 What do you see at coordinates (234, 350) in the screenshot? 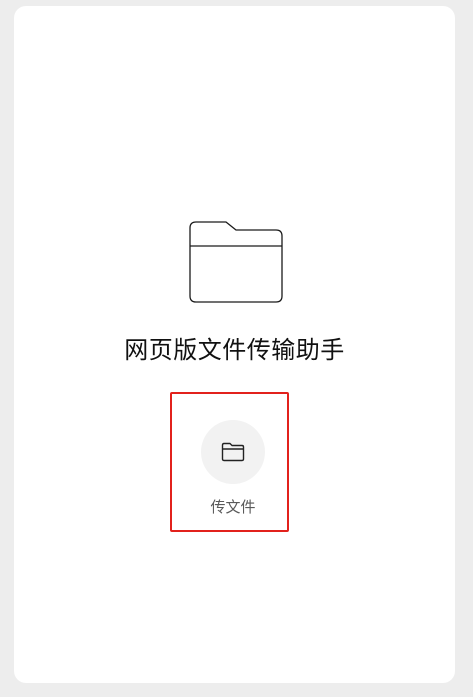
I see `page-title: 网页版文件传输助手` at bounding box center [234, 350].